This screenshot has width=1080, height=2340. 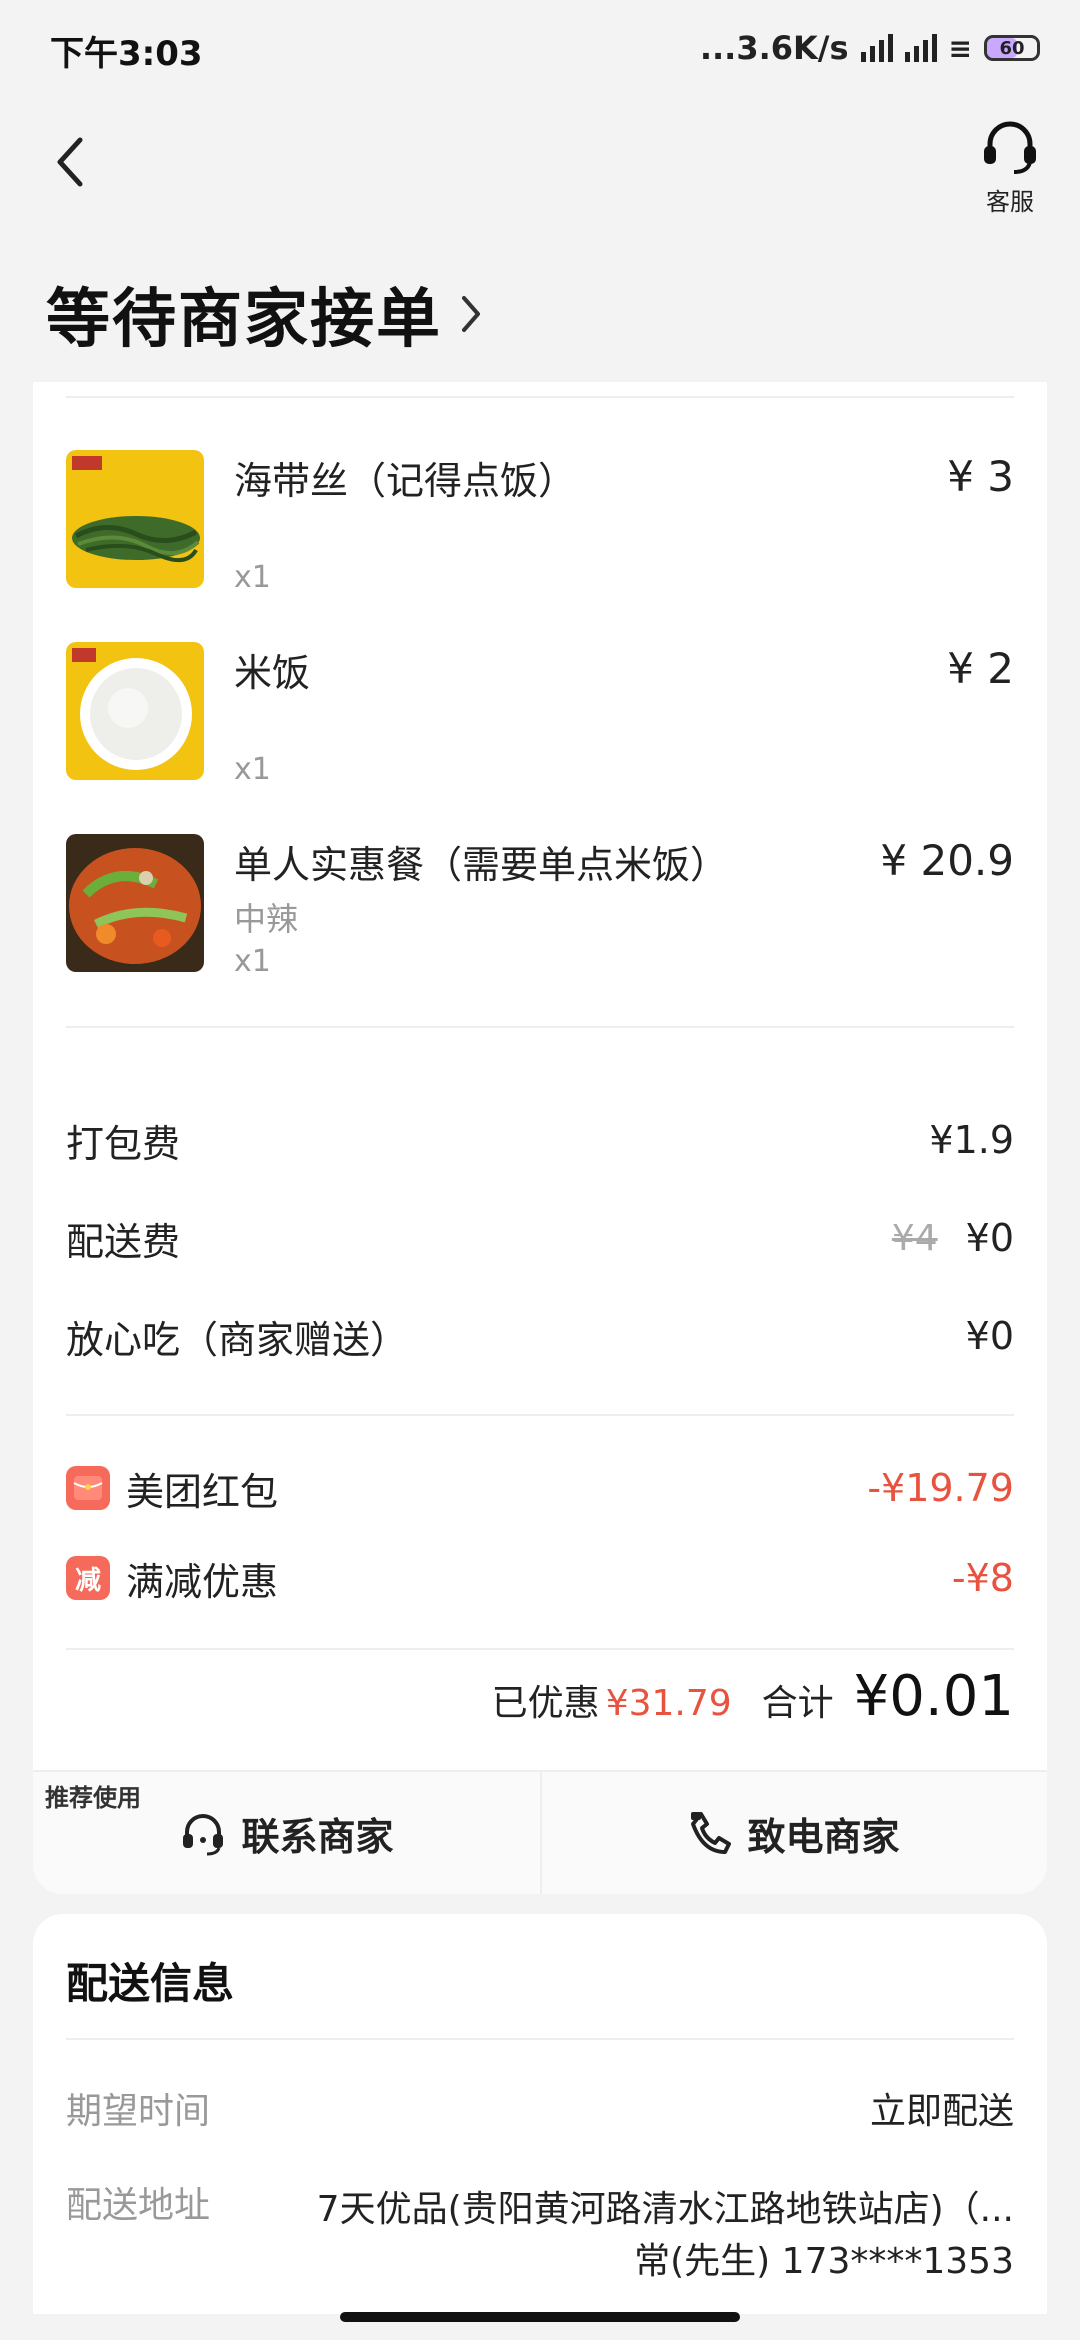 What do you see at coordinates (481, 865) in the screenshot?
I see `item-name: 单人实惠餐（需要单点米饭）` at bounding box center [481, 865].